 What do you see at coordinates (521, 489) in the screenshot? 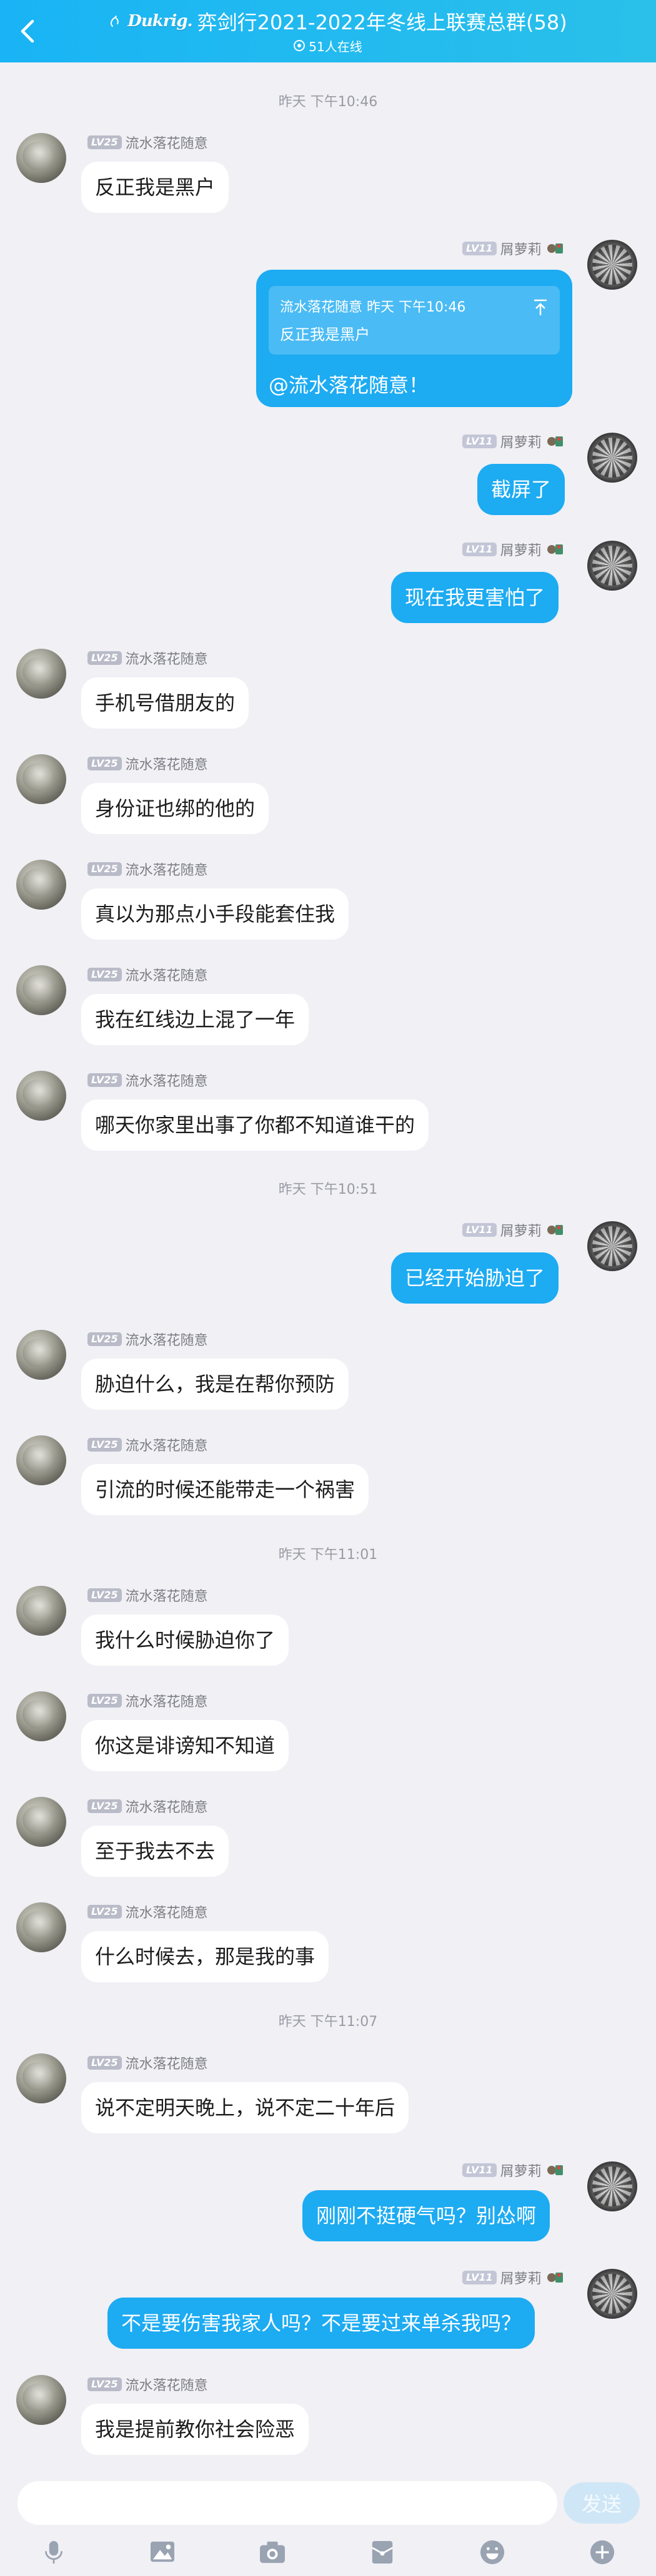
I see `message-bubble: 截屏了` at bounding box center [521, 489].